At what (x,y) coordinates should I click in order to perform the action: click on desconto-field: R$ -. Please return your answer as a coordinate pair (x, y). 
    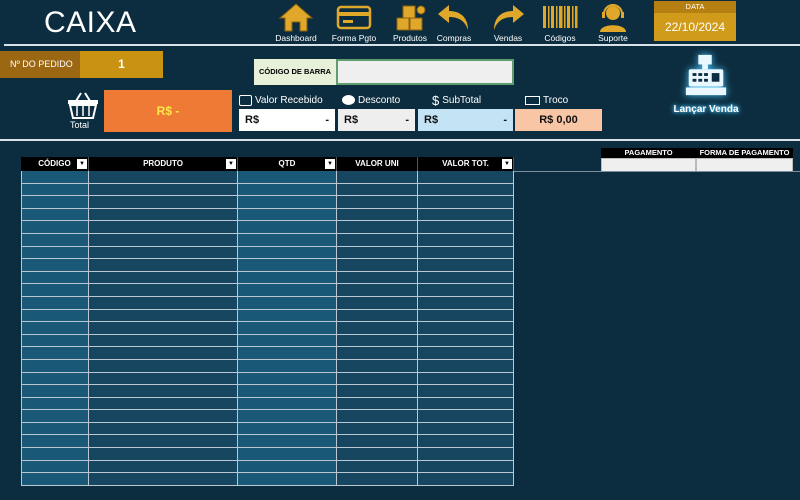
    Looking at the image, I should click on (376, 120).